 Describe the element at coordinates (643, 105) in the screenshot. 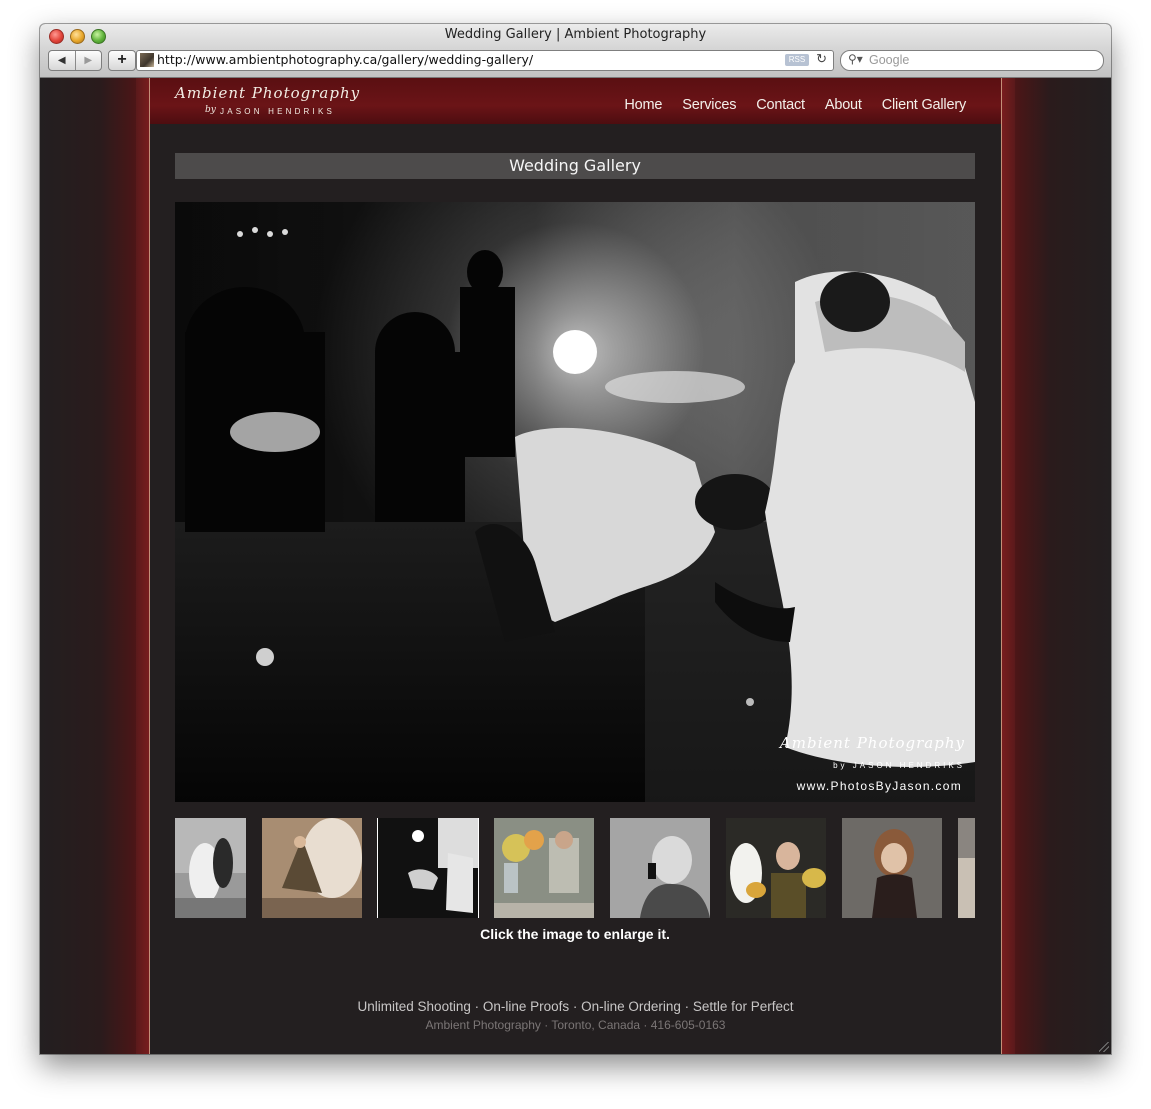

I see `nav-home: Home` at that location.